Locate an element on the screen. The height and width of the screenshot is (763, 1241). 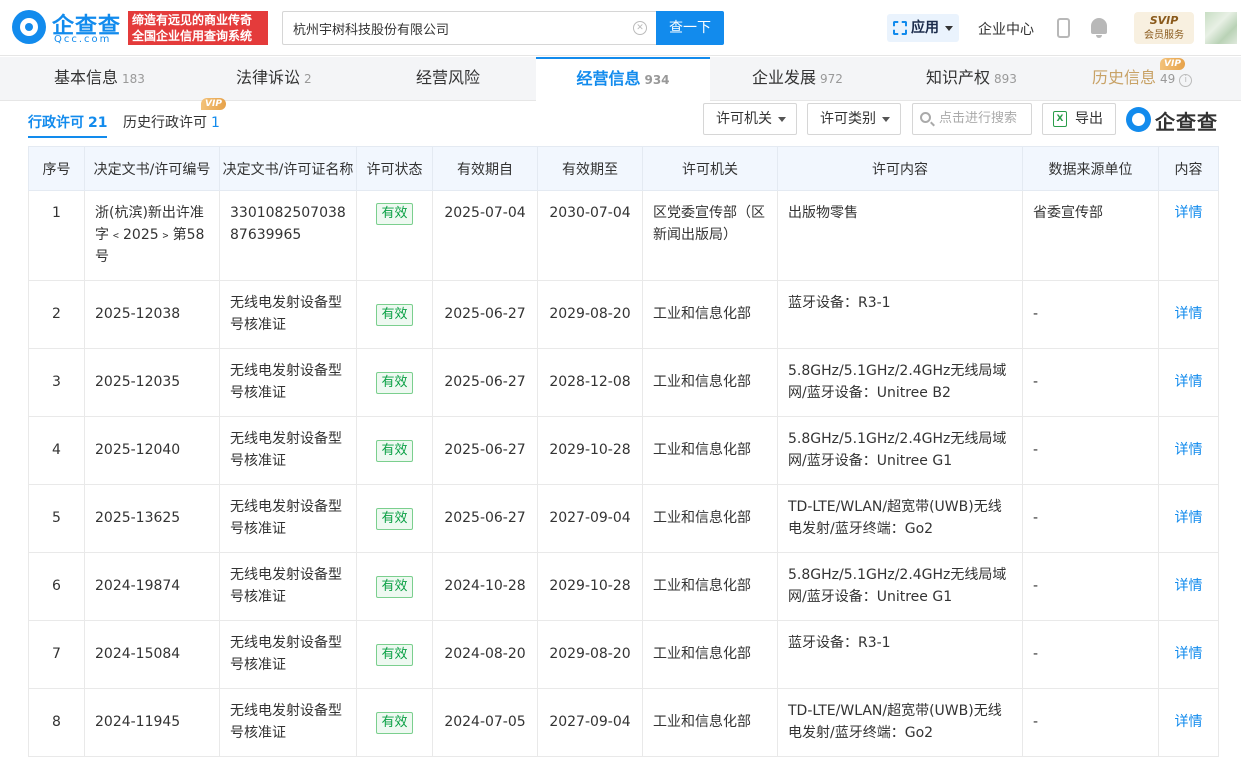
clear-icon: ✕ is located at coordinates (640, 28).